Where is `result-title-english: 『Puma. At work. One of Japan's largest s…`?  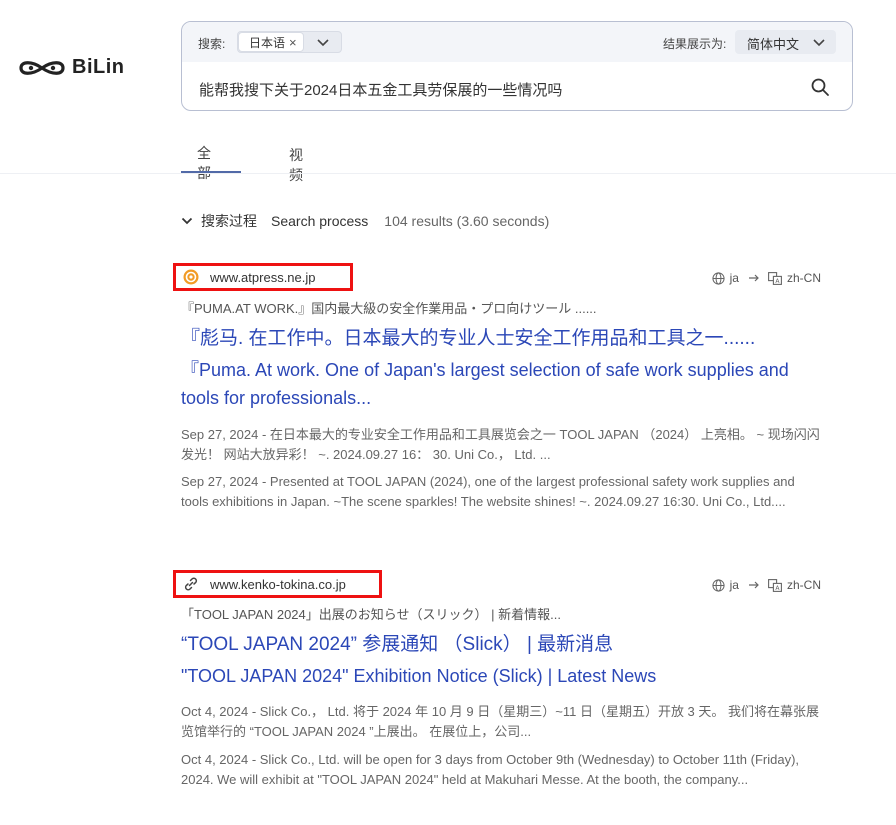 result-title-english: 『Puma. At work. One of Japan's largest s… is located at coordinates (501, 384).